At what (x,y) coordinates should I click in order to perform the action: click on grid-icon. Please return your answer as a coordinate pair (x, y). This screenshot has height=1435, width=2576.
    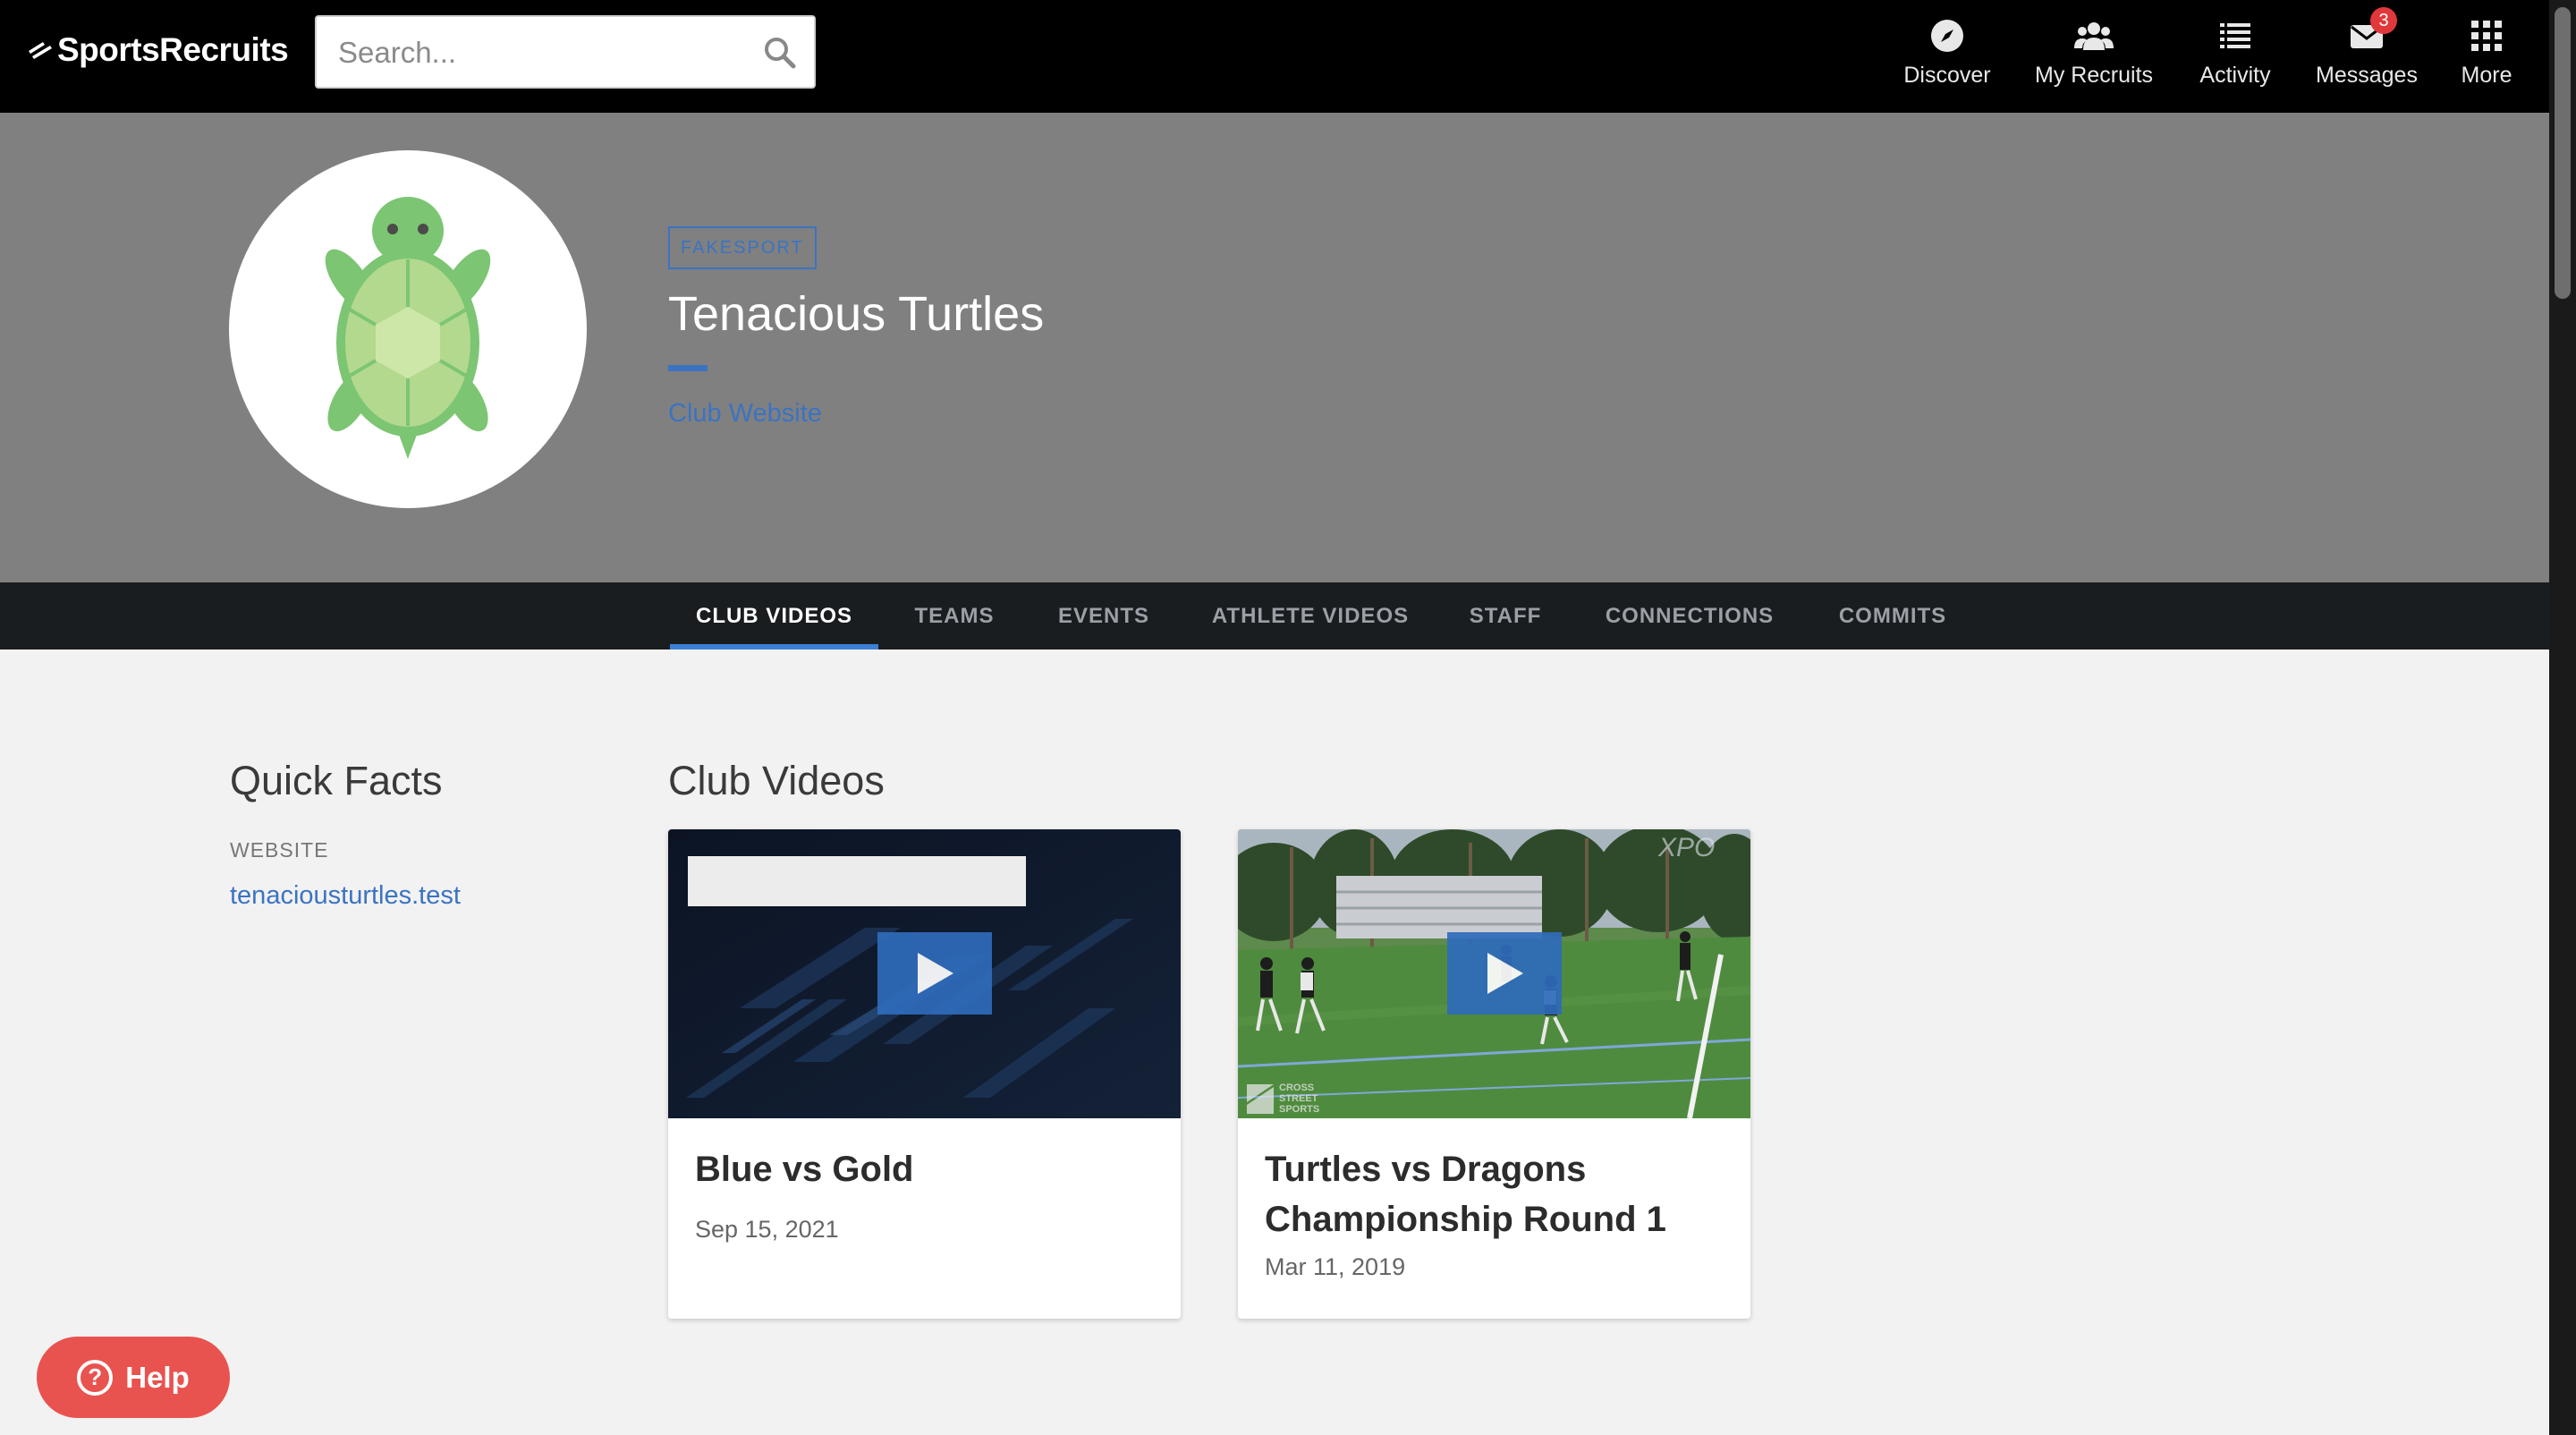
    Looking at the image, I should click on (2486, 36).